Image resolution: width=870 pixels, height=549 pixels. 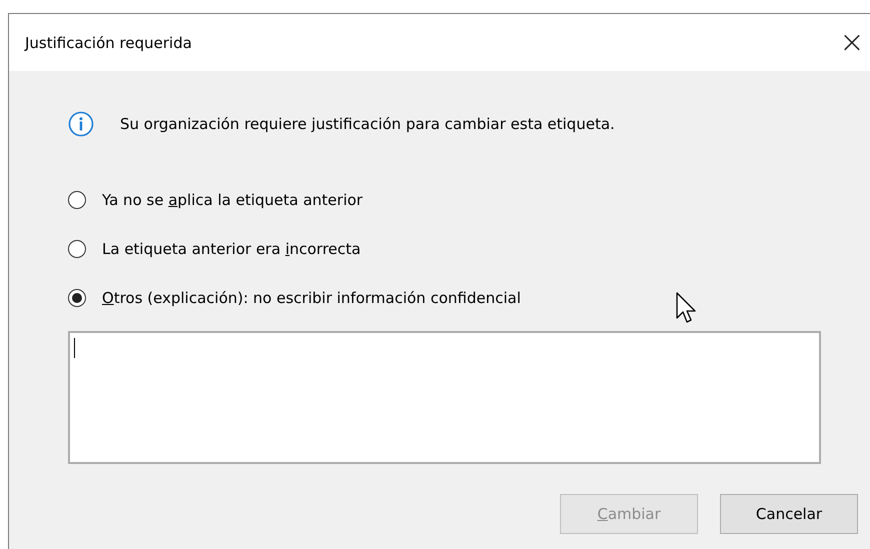 What do you see at coordinates (367, 124) in the screenshot?
I see `info-message: Su organización requiere justificación para cambiar esta etiqueta.` at bounding box center [367, 124].